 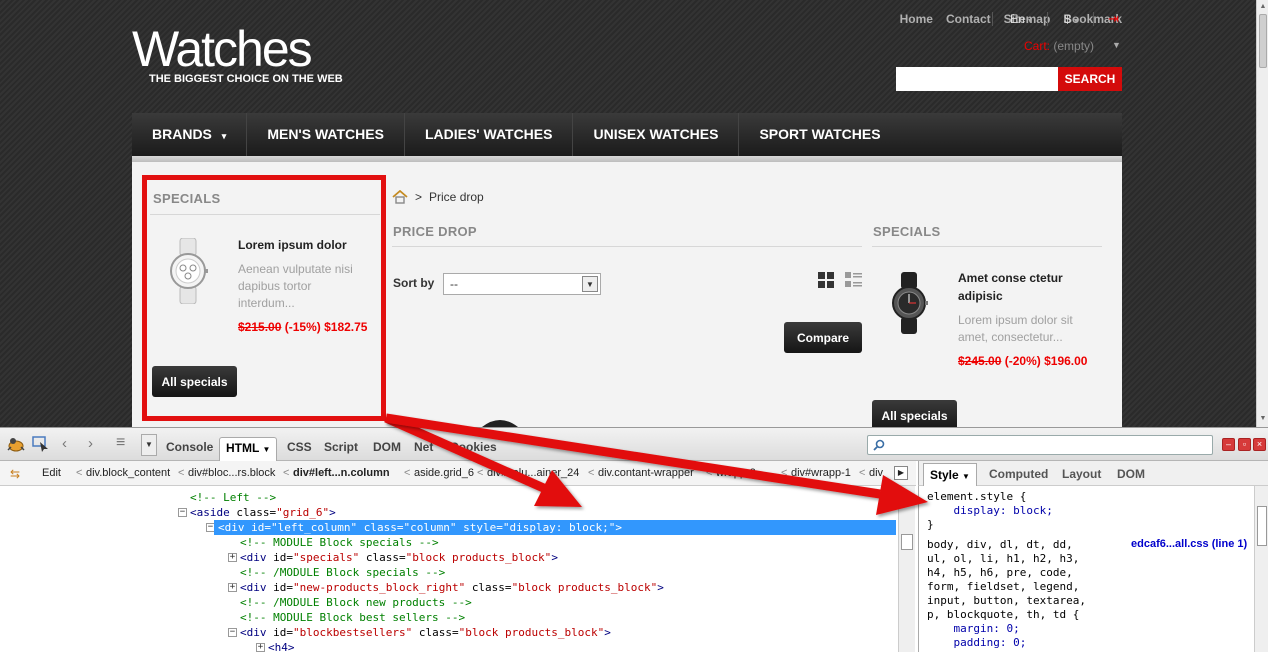 I want to click on css-rule-text: form, fieldset, legend,, so click(x=1003, y=587).